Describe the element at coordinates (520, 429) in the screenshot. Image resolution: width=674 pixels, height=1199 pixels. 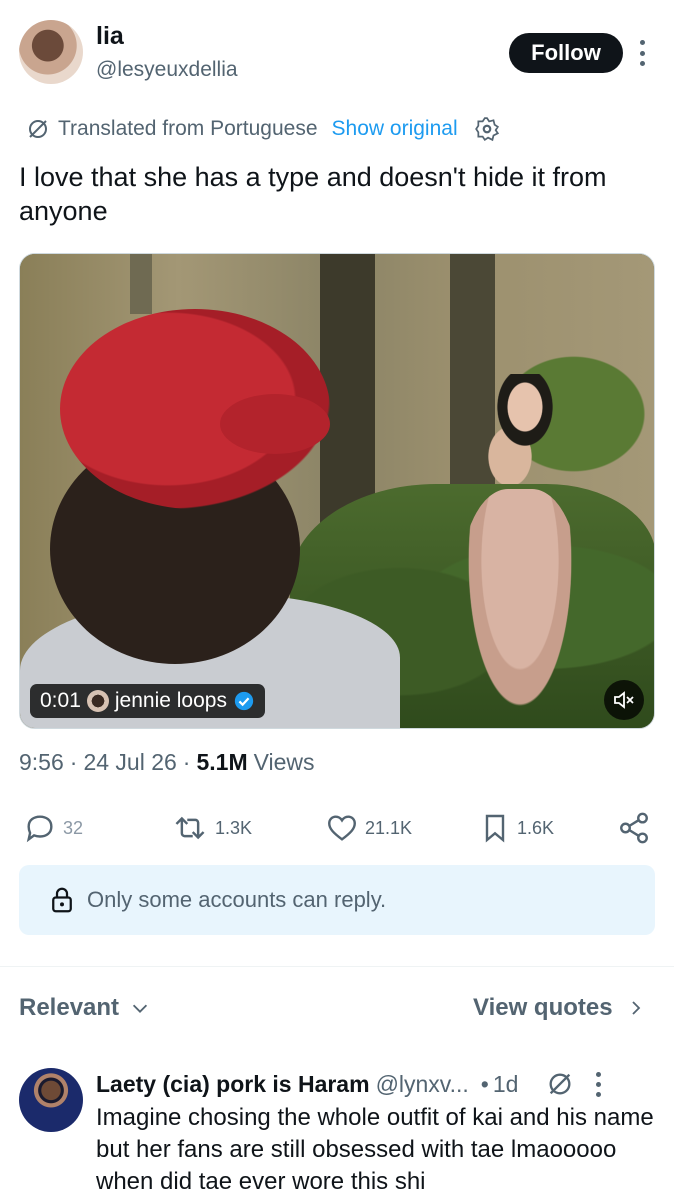
I see `video-woman` at that location.